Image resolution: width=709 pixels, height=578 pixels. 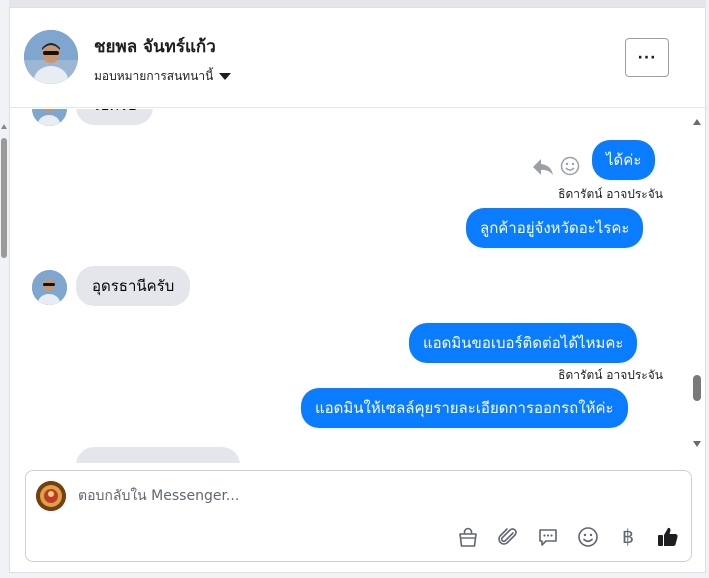 I want to click on message-bubble-incoming: ไปครับ, so click(x=114, y=117).